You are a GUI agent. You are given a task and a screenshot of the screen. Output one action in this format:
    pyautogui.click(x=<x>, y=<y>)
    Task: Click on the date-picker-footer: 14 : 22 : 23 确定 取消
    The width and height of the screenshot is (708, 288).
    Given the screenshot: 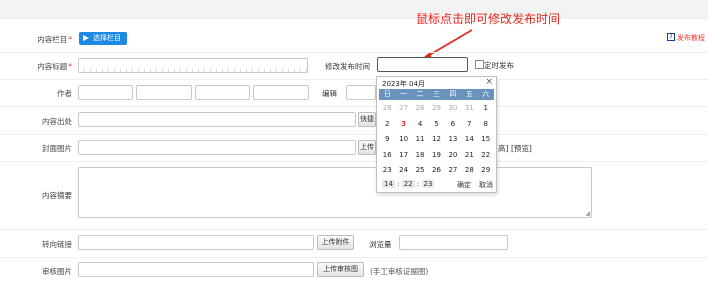 What is the action you would take?
    pyautogui.click(x=436, y=184)
    